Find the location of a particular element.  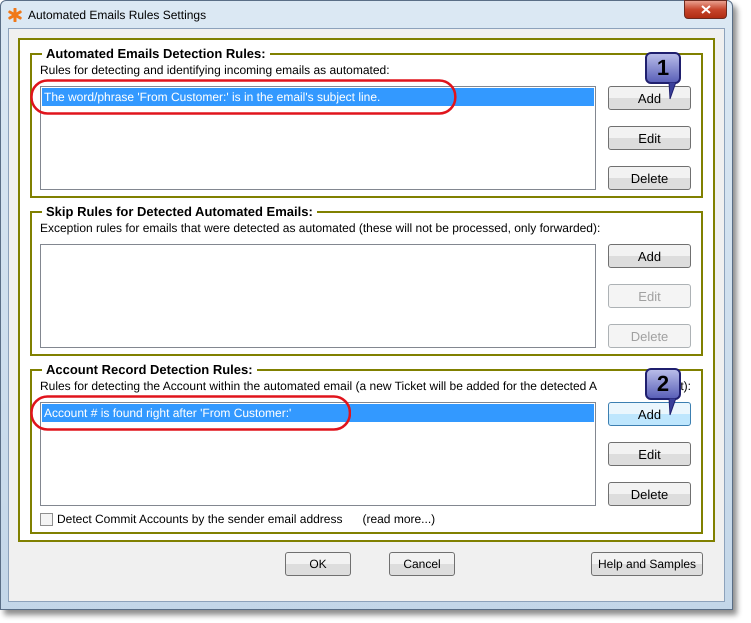

rules-list is located at coordinates (318, 296).